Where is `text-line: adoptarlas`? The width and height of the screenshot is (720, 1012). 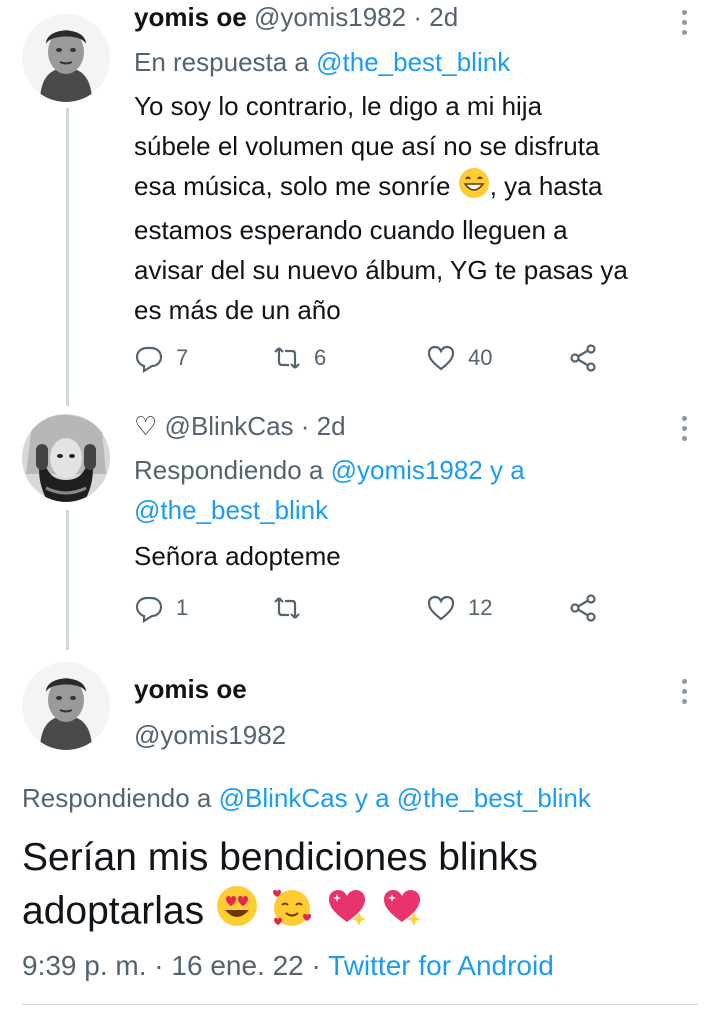
text-line: adoptarlas is located at coordinates (280, 913).